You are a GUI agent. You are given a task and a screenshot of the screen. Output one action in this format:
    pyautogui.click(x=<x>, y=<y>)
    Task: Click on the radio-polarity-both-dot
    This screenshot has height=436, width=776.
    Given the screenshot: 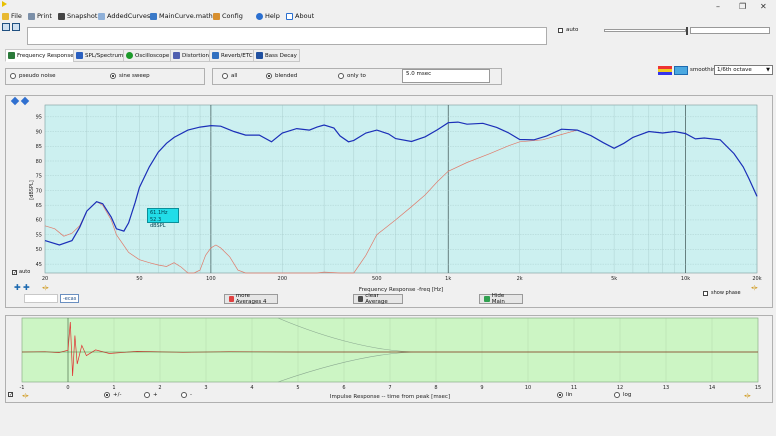 What is the action you would take?
    pyautogui.click(x=107, y=395)
    